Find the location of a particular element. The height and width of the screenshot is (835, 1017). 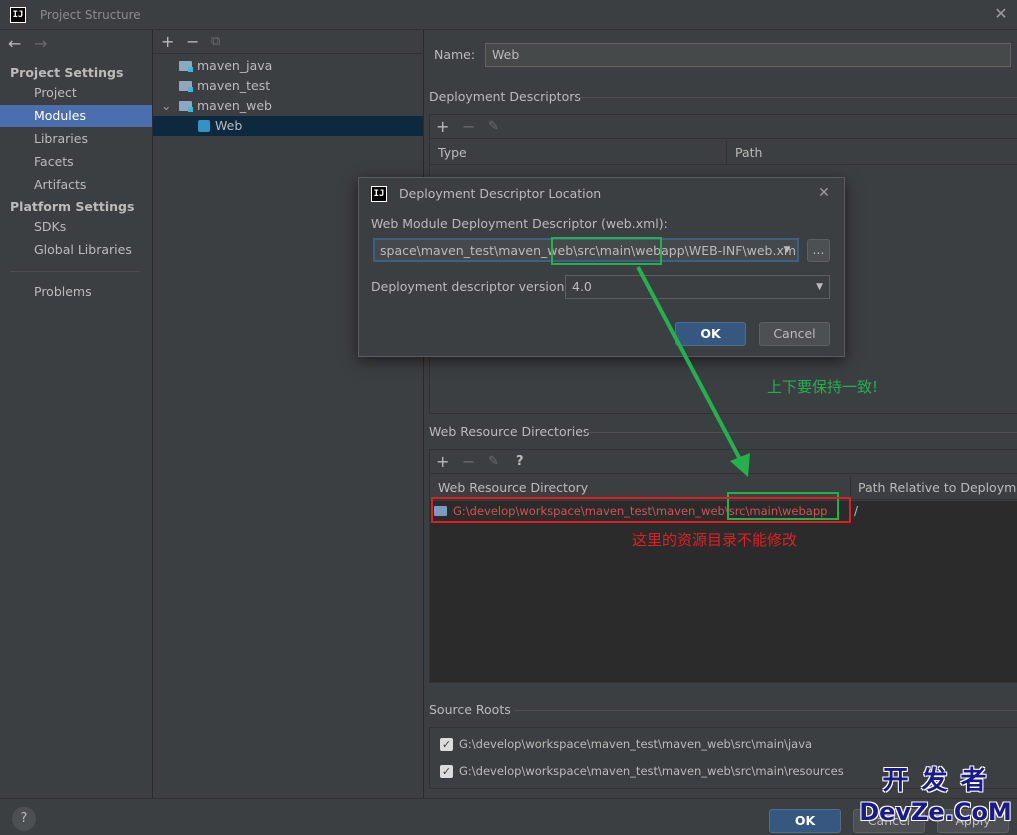

sidebar-item-project: Project is located at coordinates (76, 93).